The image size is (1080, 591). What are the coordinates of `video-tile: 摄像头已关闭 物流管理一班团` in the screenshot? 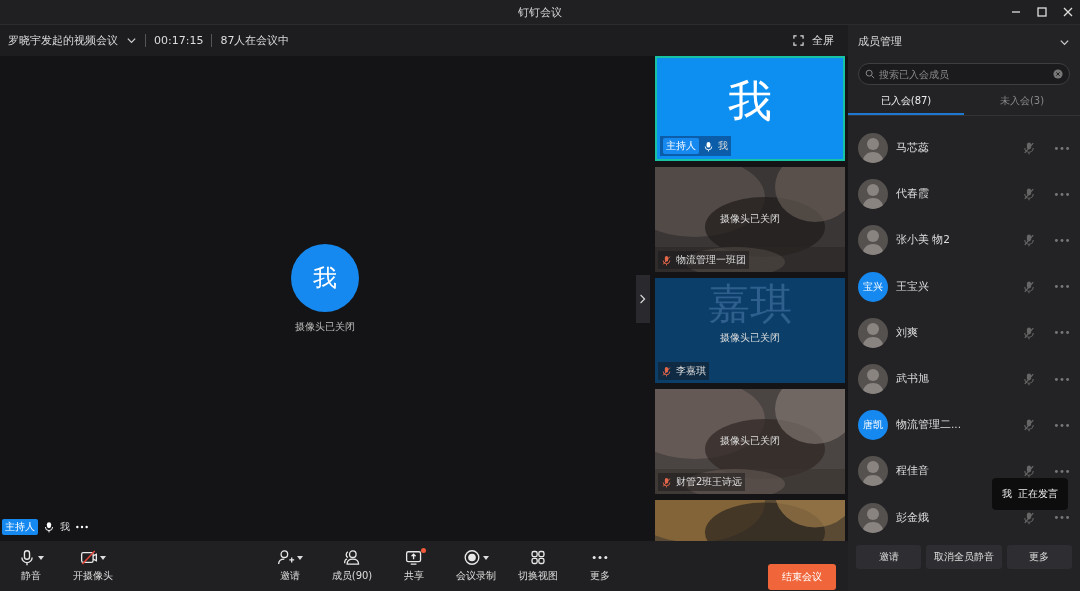 It's located at (750, 219).